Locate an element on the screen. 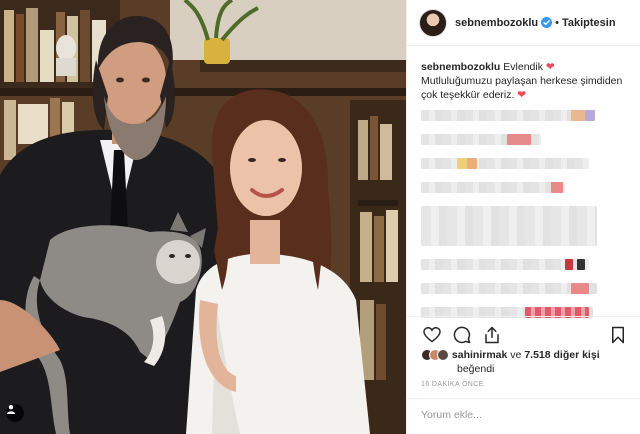 The image size is (640, 434). user-tag-icon is located at coordinates (15, 413).